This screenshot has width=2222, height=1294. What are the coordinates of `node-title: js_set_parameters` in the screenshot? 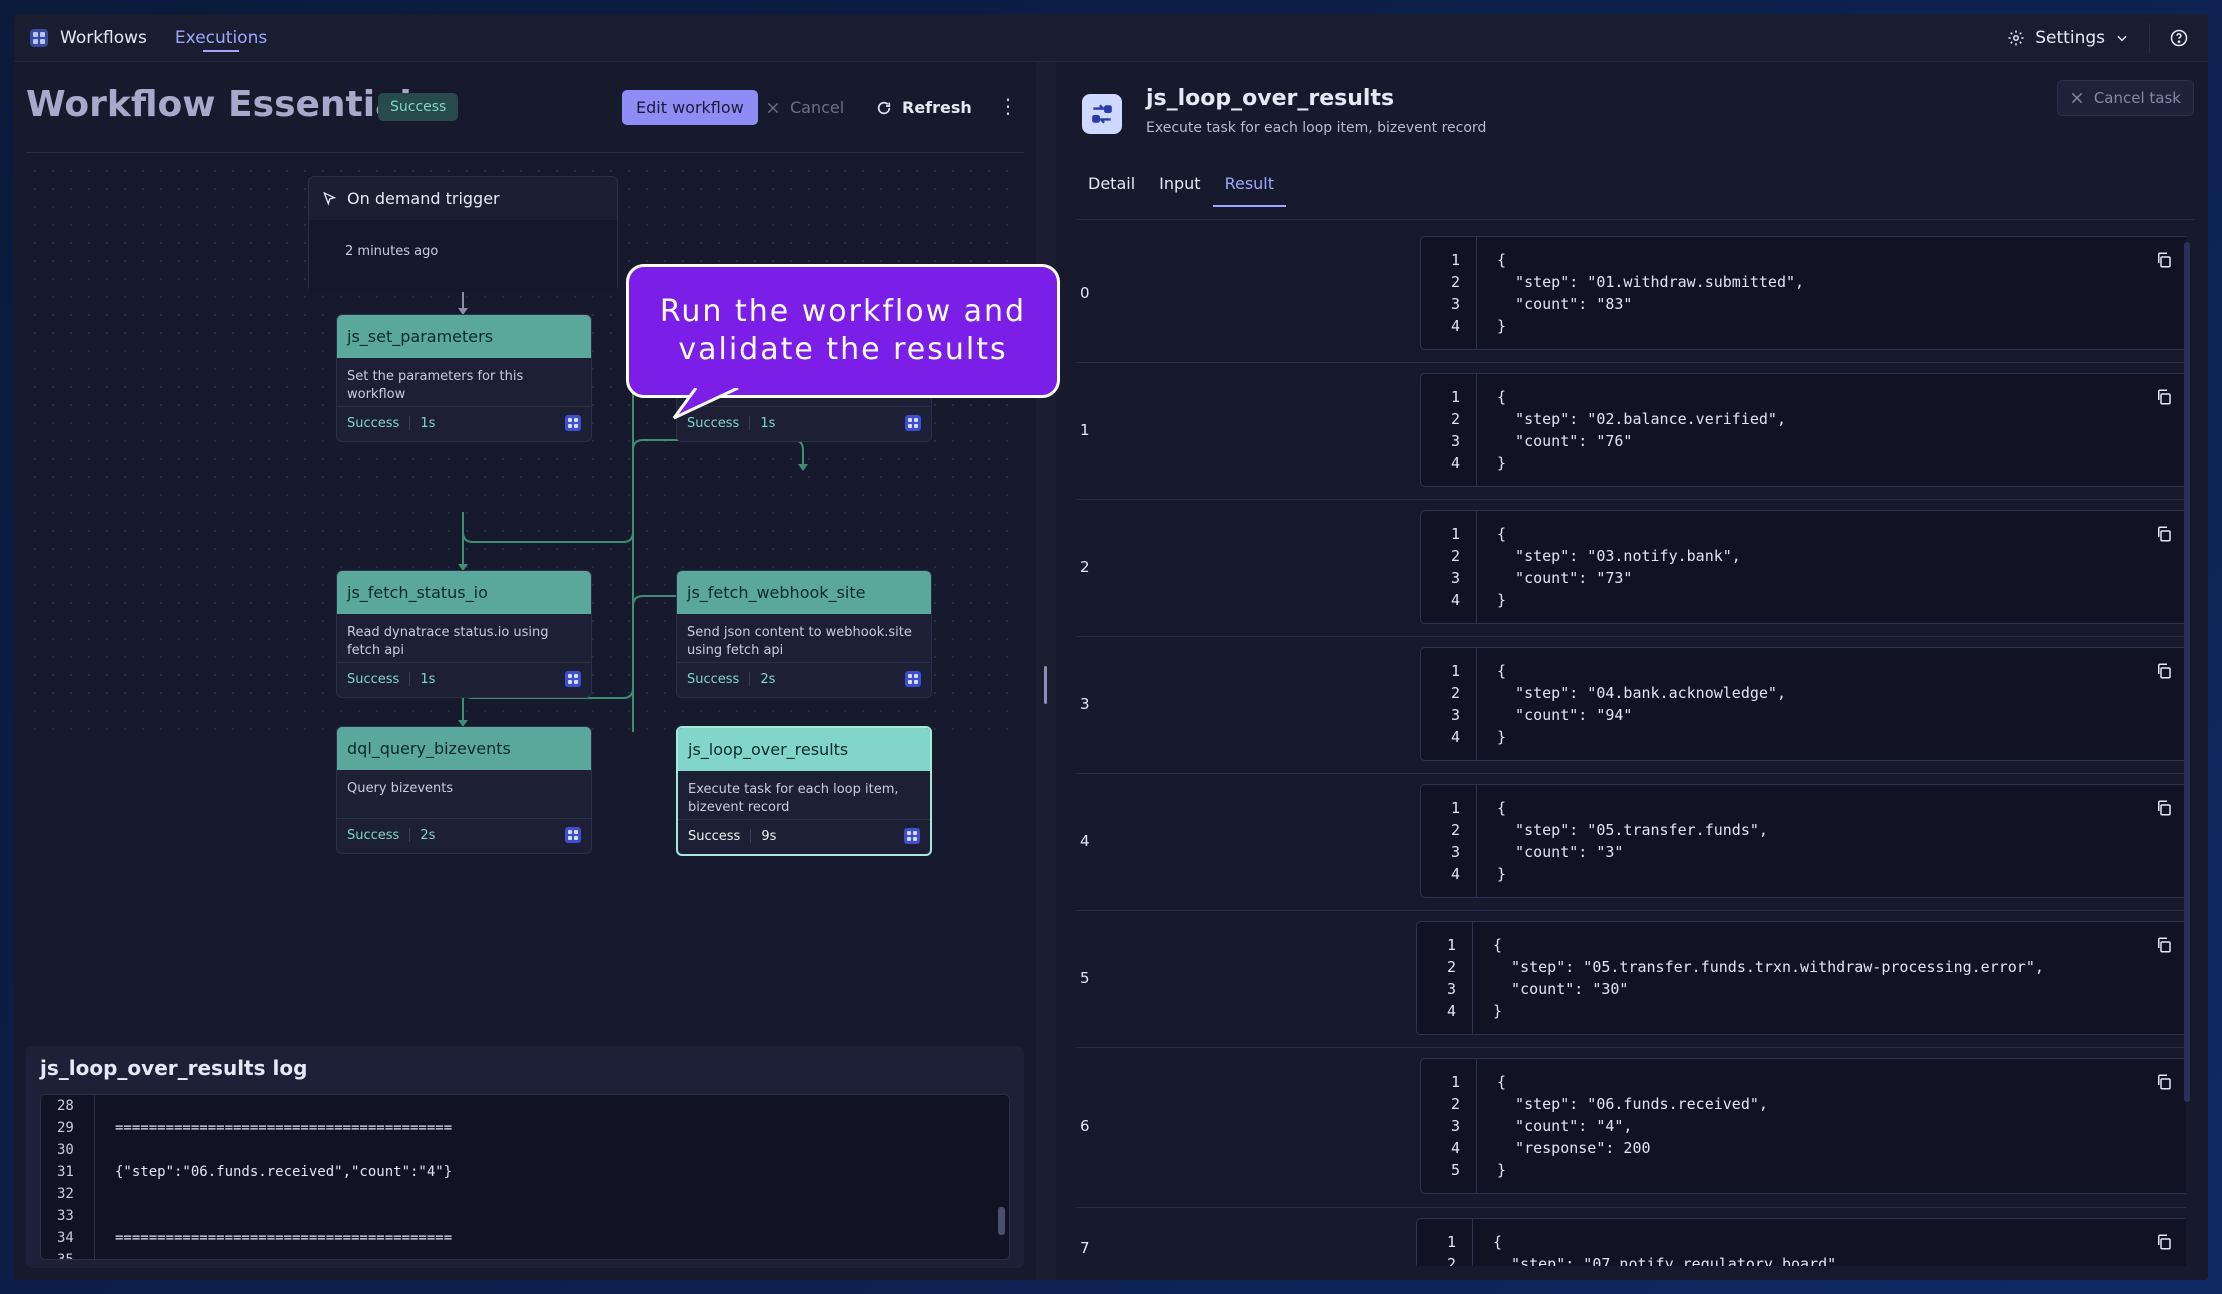 It's located at (464, 336).